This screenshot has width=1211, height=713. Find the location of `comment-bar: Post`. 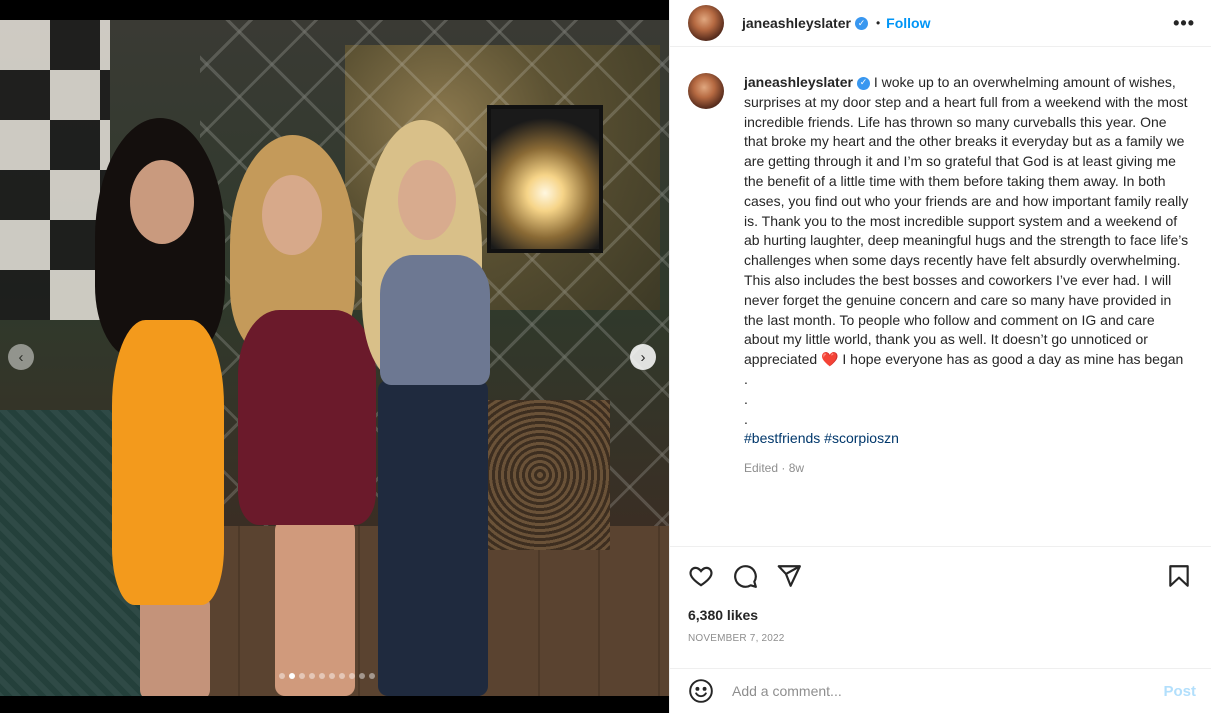

comment-bar: Post is located at coordinates (940, 690).